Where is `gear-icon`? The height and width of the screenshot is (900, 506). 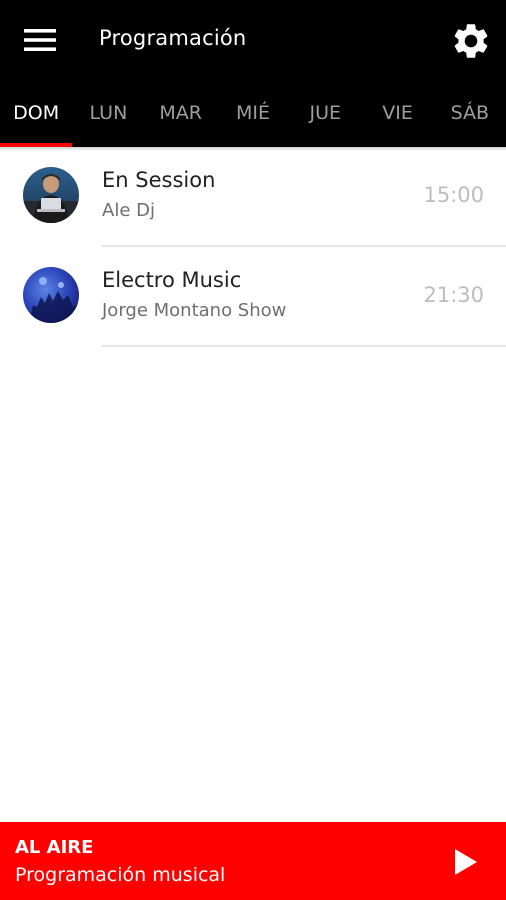 gear-icon is located at coordinates (471, 41).